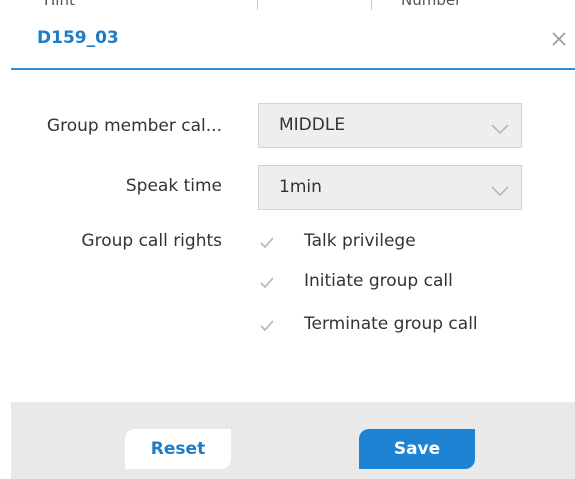 This screenshot has height=479, width=575. What do you see at coordinates (178, 449) in the screenshot?
I see `reset-button: Reset` at bounding box center [178, 449].